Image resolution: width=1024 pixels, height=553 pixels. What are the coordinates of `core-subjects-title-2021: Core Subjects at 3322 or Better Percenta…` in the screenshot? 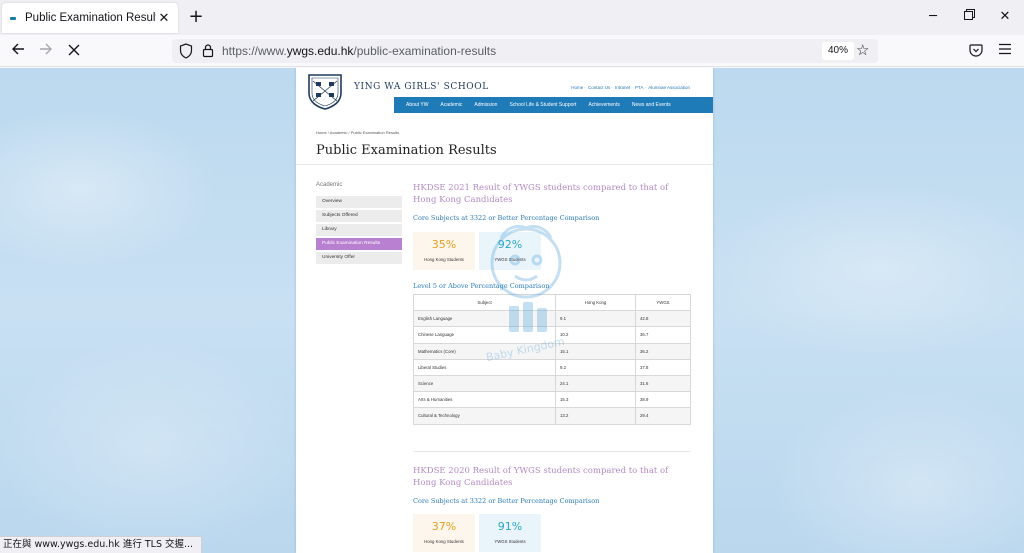 It's located at (506, 218).